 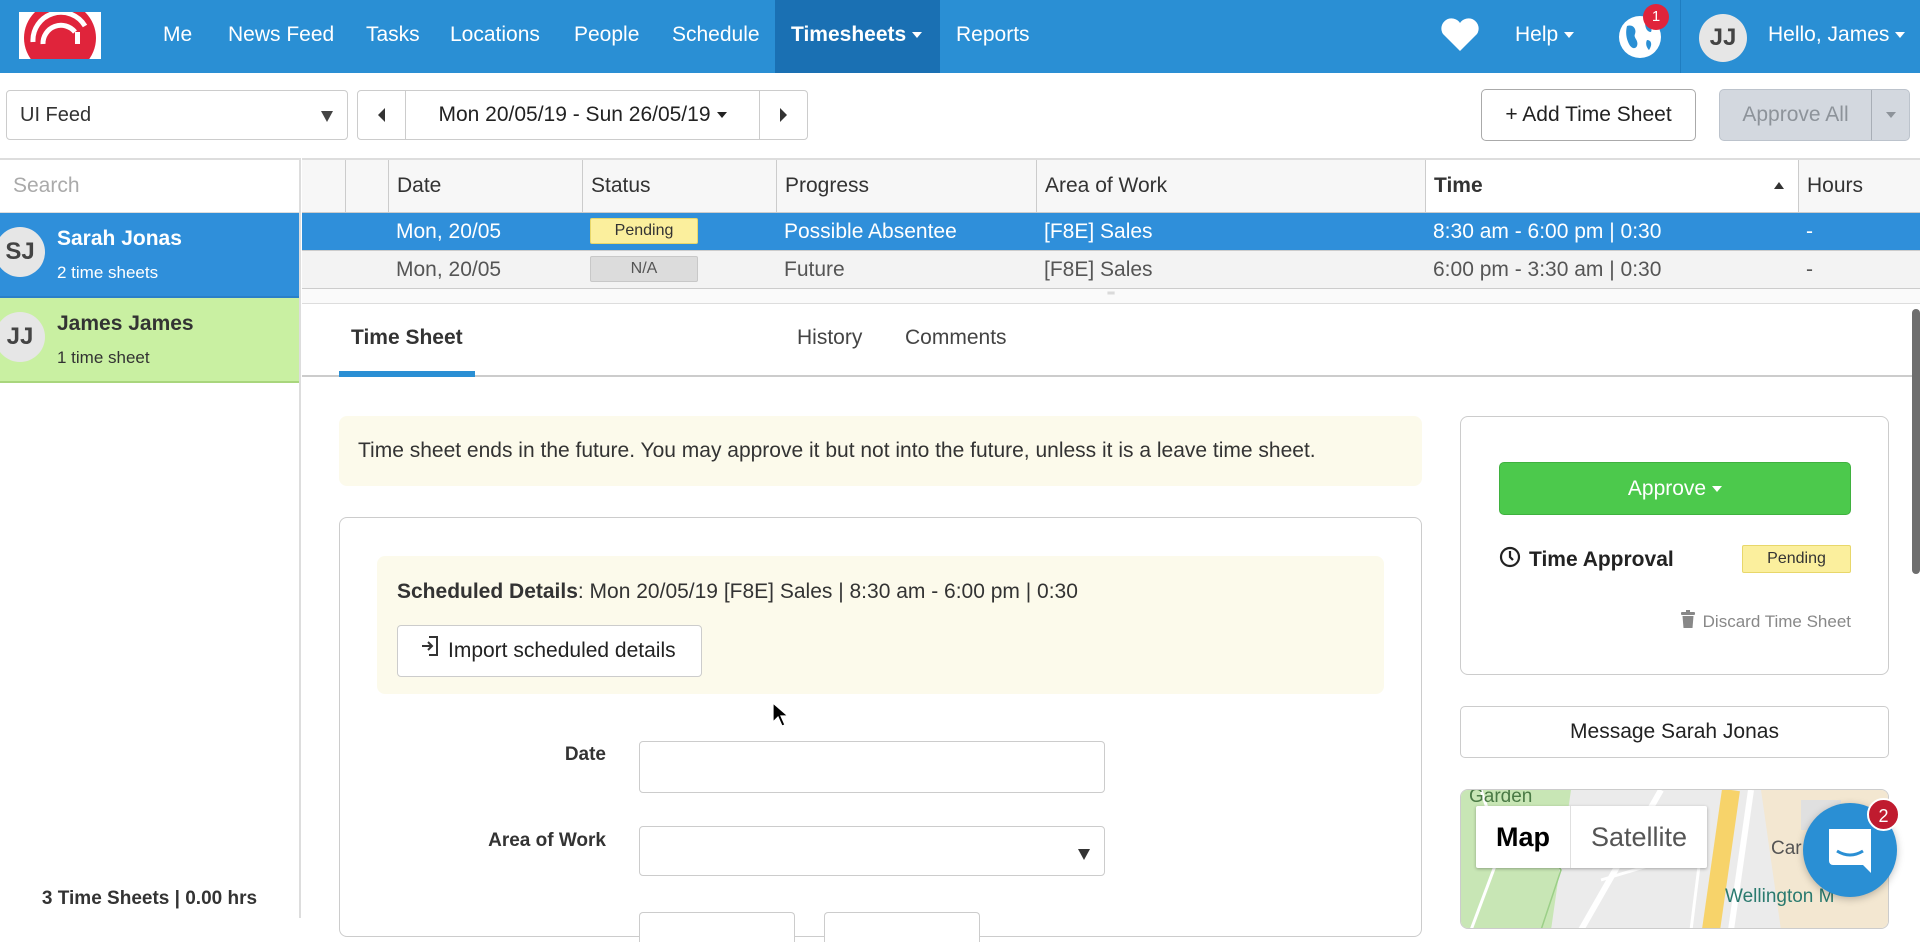 I want to click on next-week-button, so click(x=783, y=115).